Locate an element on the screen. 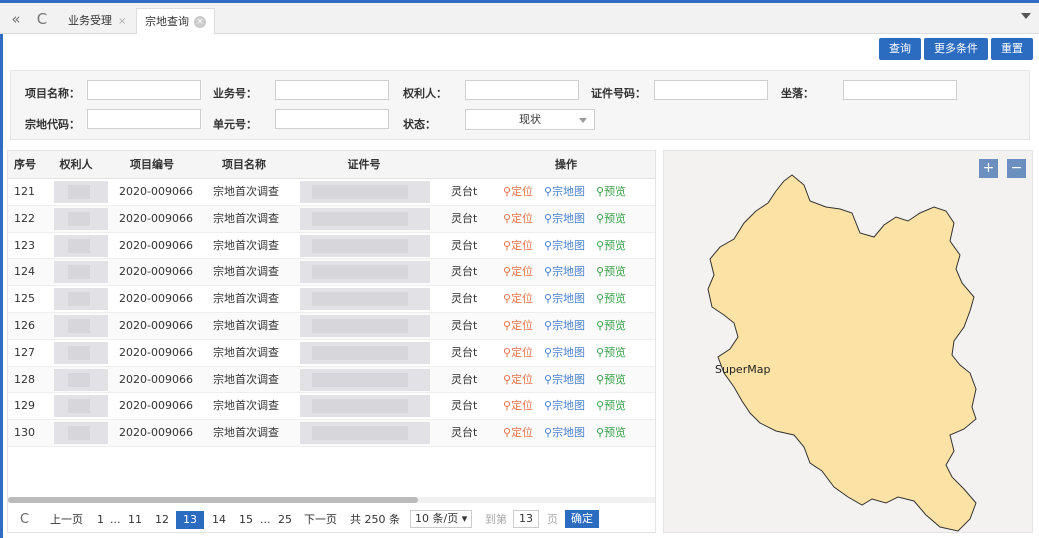 The height and width of the screenshot is (538, 1039). table-row: 126 2020-009066 宗地首次调查 灵台t ⚲定位 ⚲宗地图 ⚲预览 is located at coordinates (331, 326).